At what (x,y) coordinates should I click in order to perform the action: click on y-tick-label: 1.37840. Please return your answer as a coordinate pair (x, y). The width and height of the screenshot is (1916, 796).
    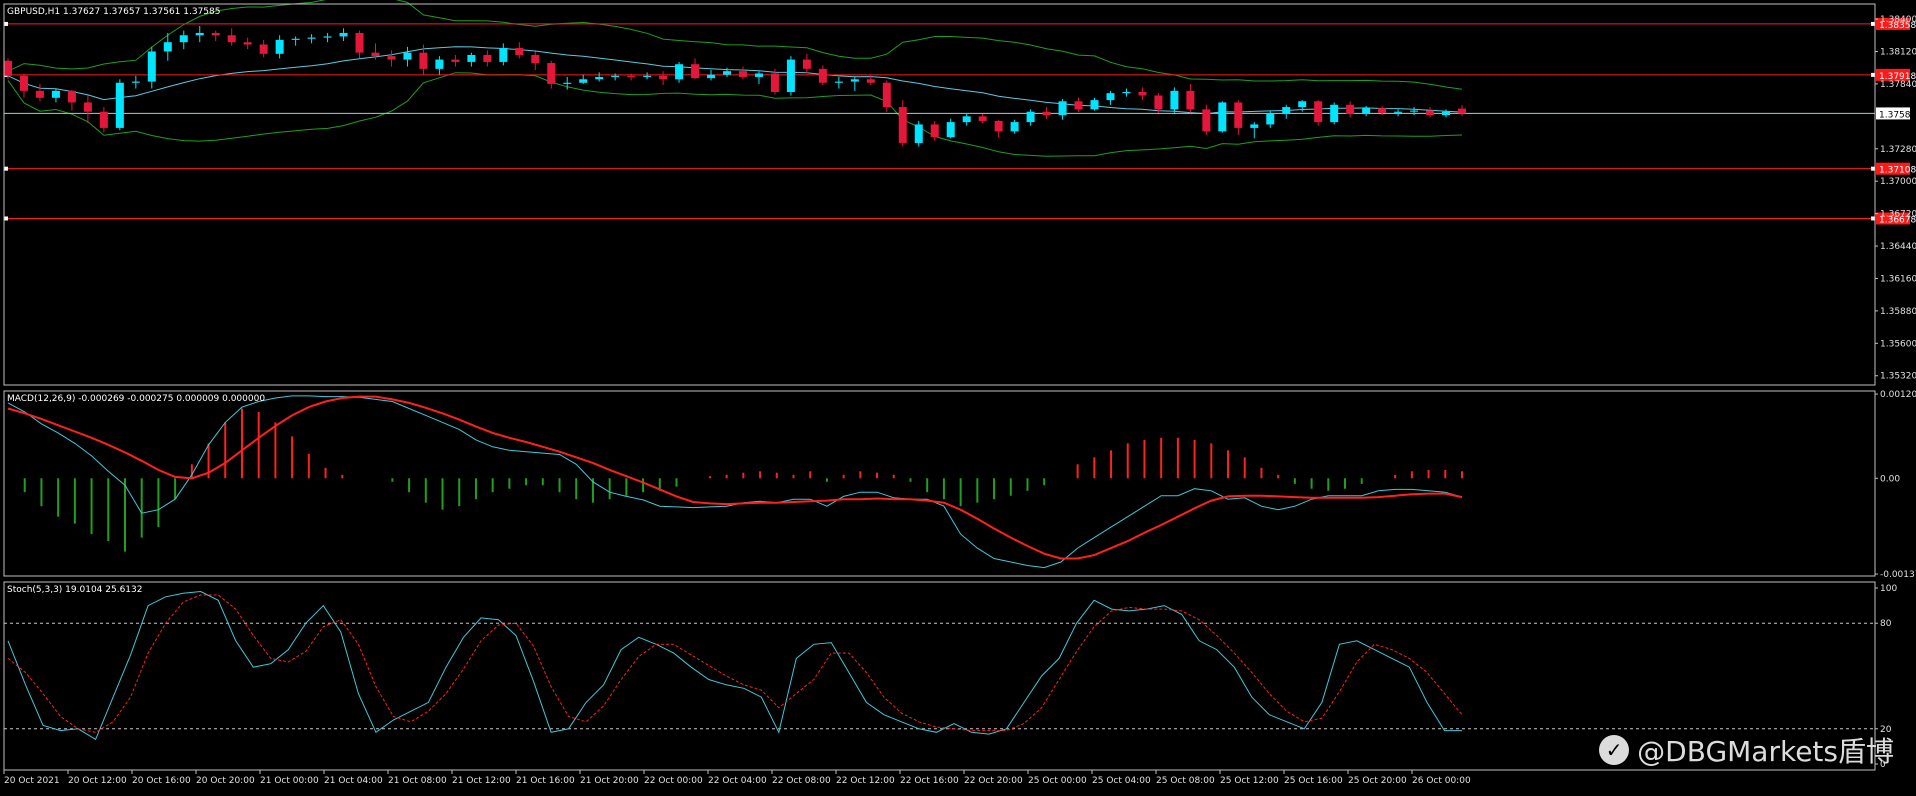
    Looking at the image, I should click on (1898, 85).